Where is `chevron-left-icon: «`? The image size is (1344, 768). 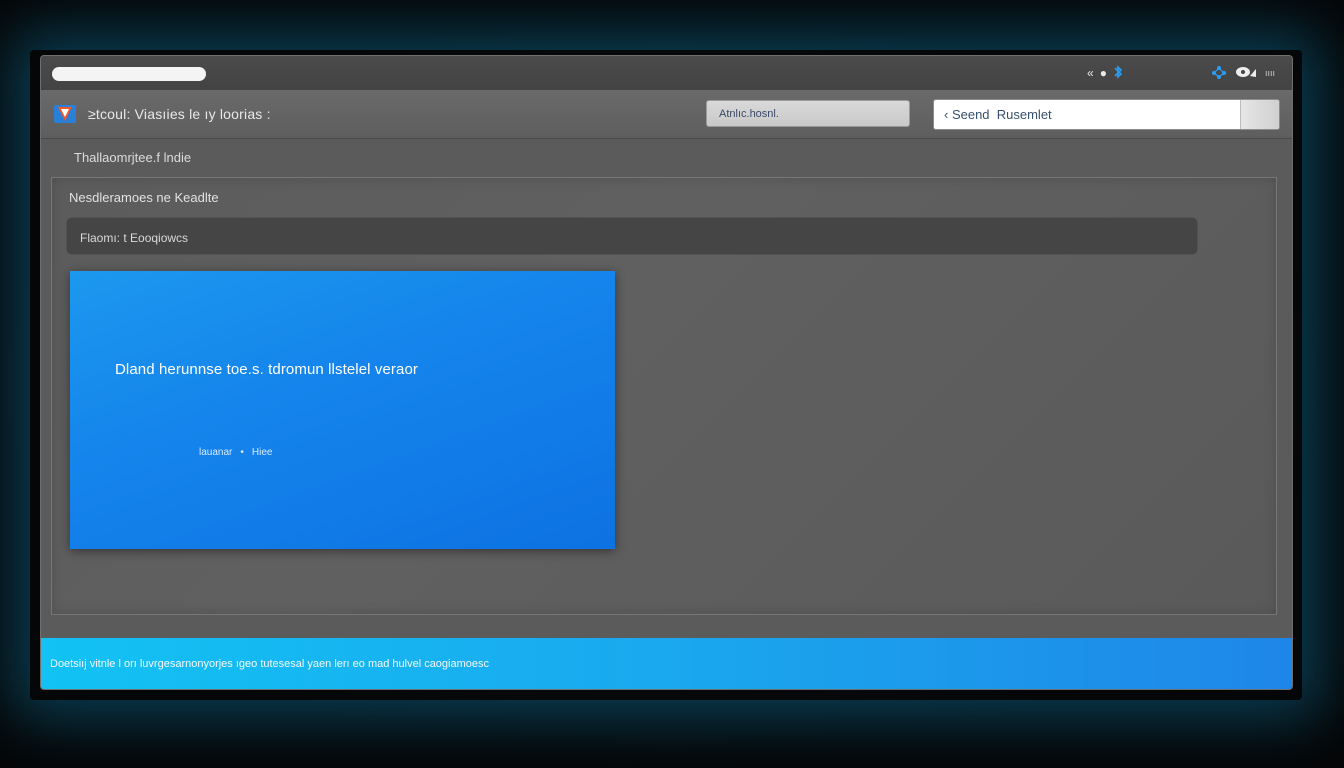 chevron-left-icon: « is located at coordinates (1090, 73).